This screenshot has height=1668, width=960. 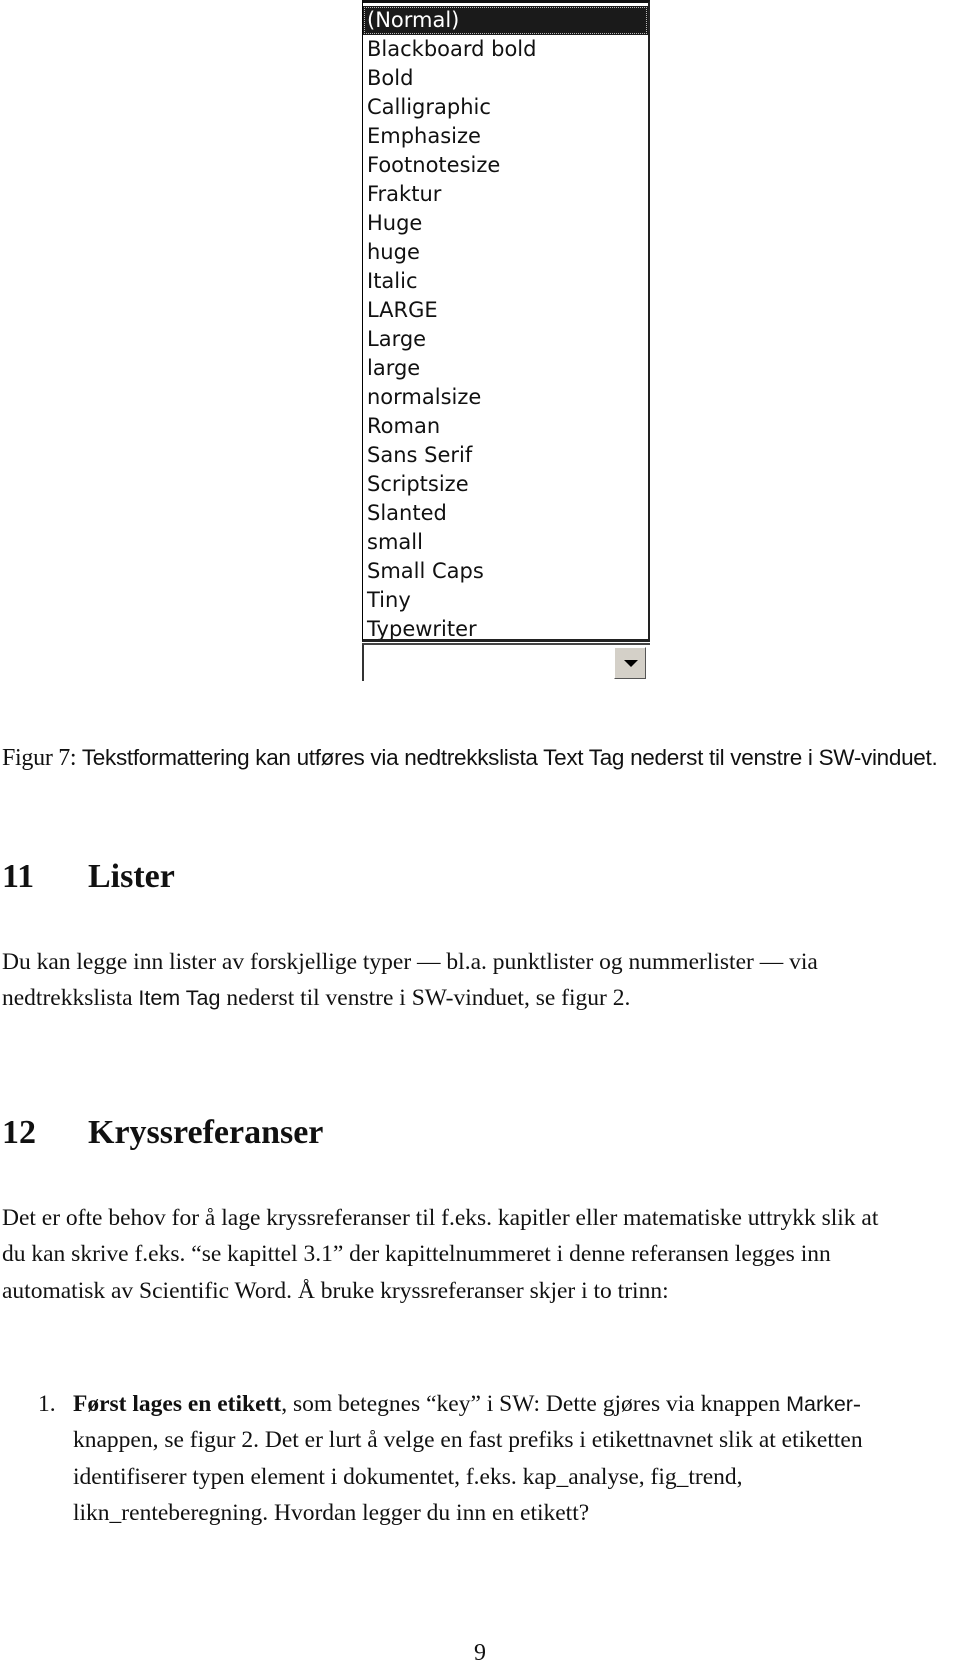 I want to click on chevron-down-icon, so click(x=631, y=663).